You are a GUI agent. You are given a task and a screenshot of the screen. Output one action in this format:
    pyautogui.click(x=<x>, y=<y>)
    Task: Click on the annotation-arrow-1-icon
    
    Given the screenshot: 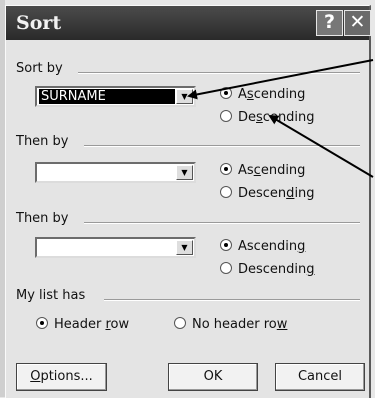 What is the action you would take?
    pyautogui.click(x=280, y=79)
    